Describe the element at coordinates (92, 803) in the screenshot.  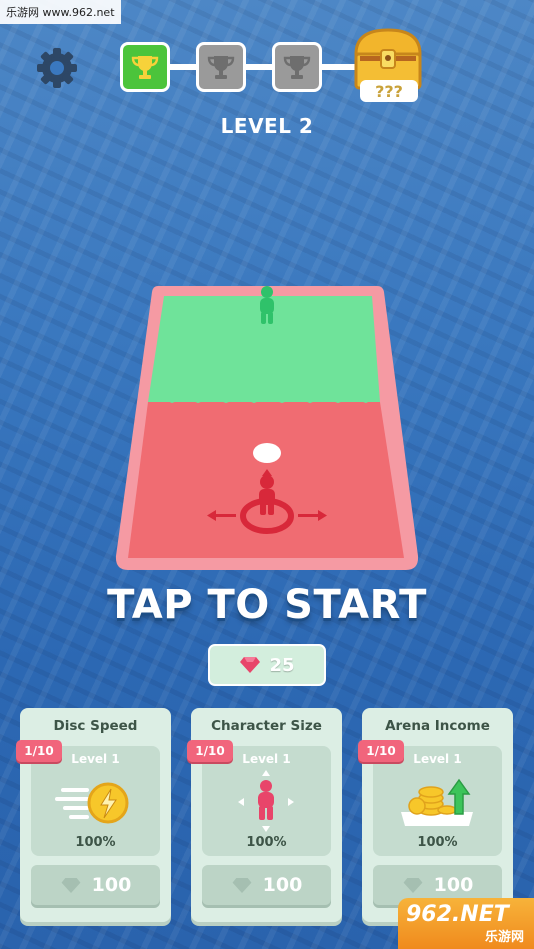
I see `lightning-coin-icon` at that location.